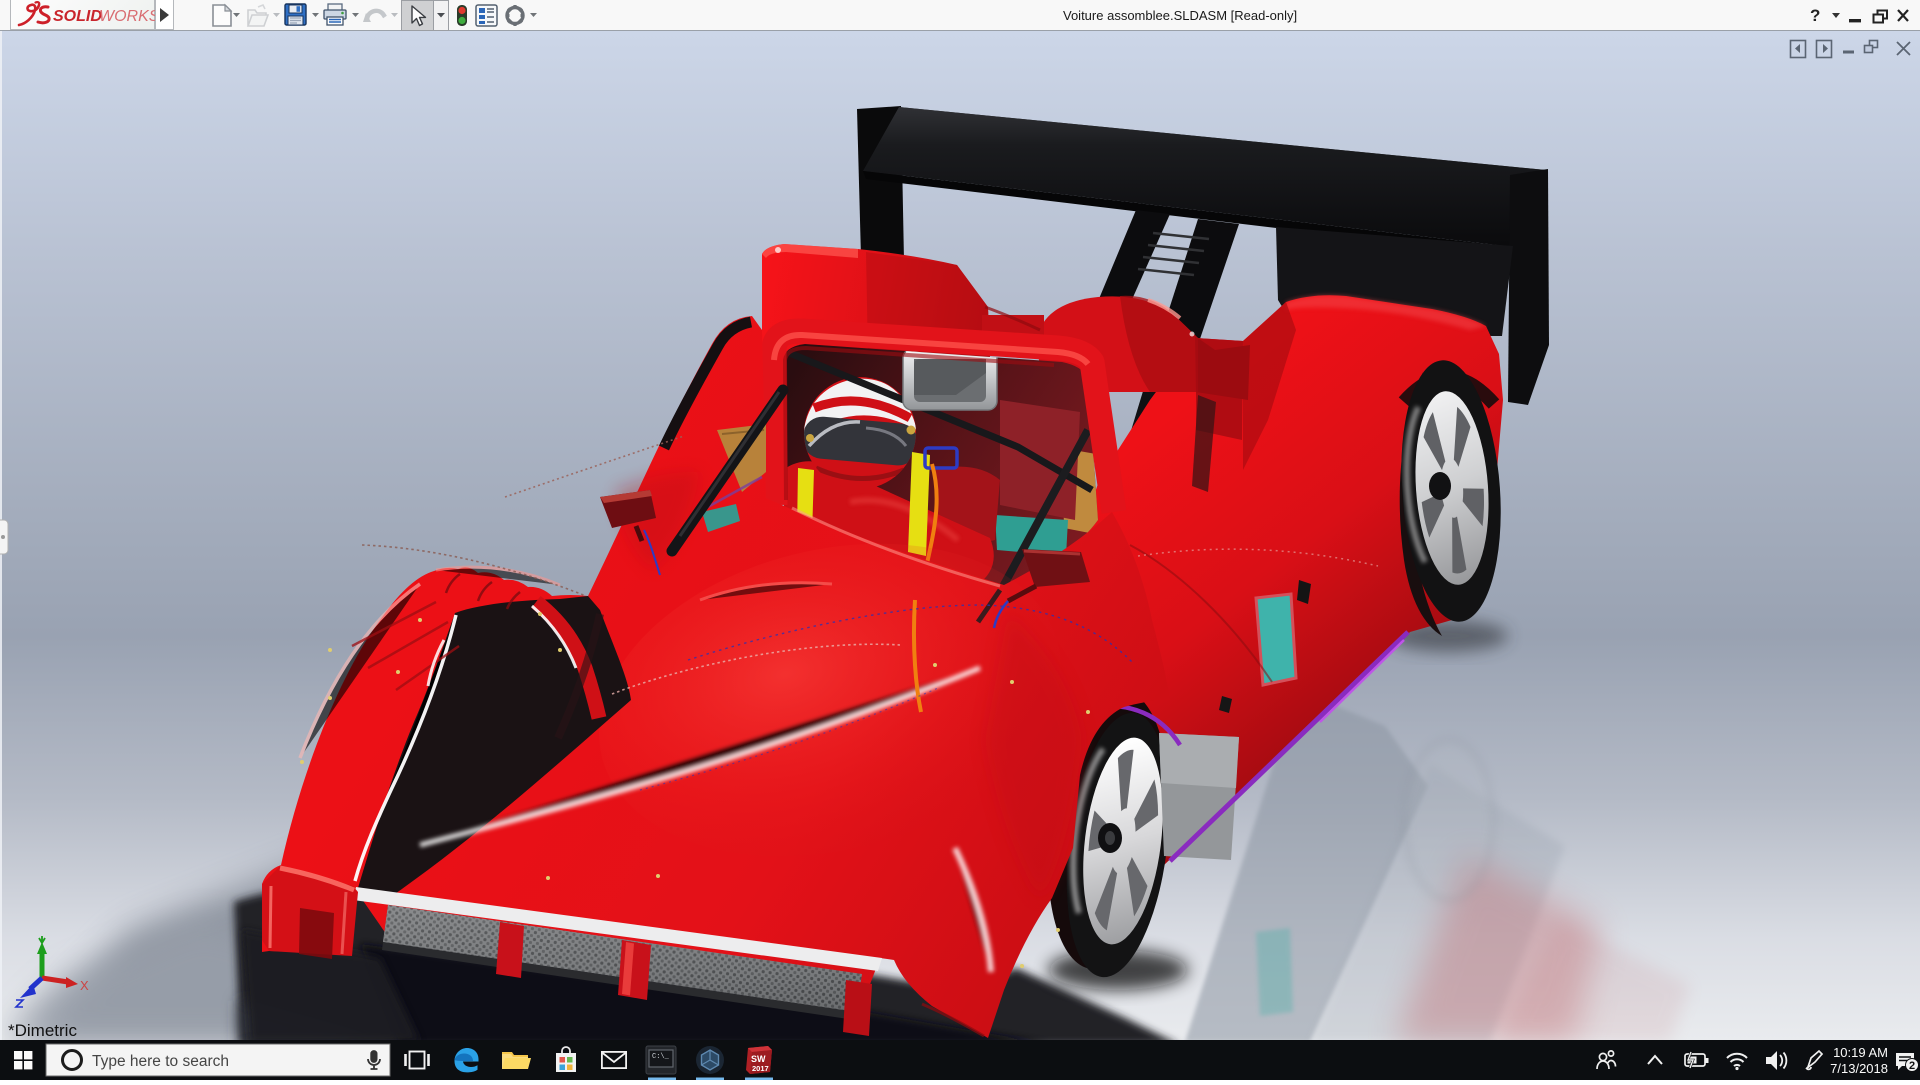  What do you see at coordinates (661, 1057) in the screenshot?
I see `svg-text: C:\_` at bounding box center [661, 1057].